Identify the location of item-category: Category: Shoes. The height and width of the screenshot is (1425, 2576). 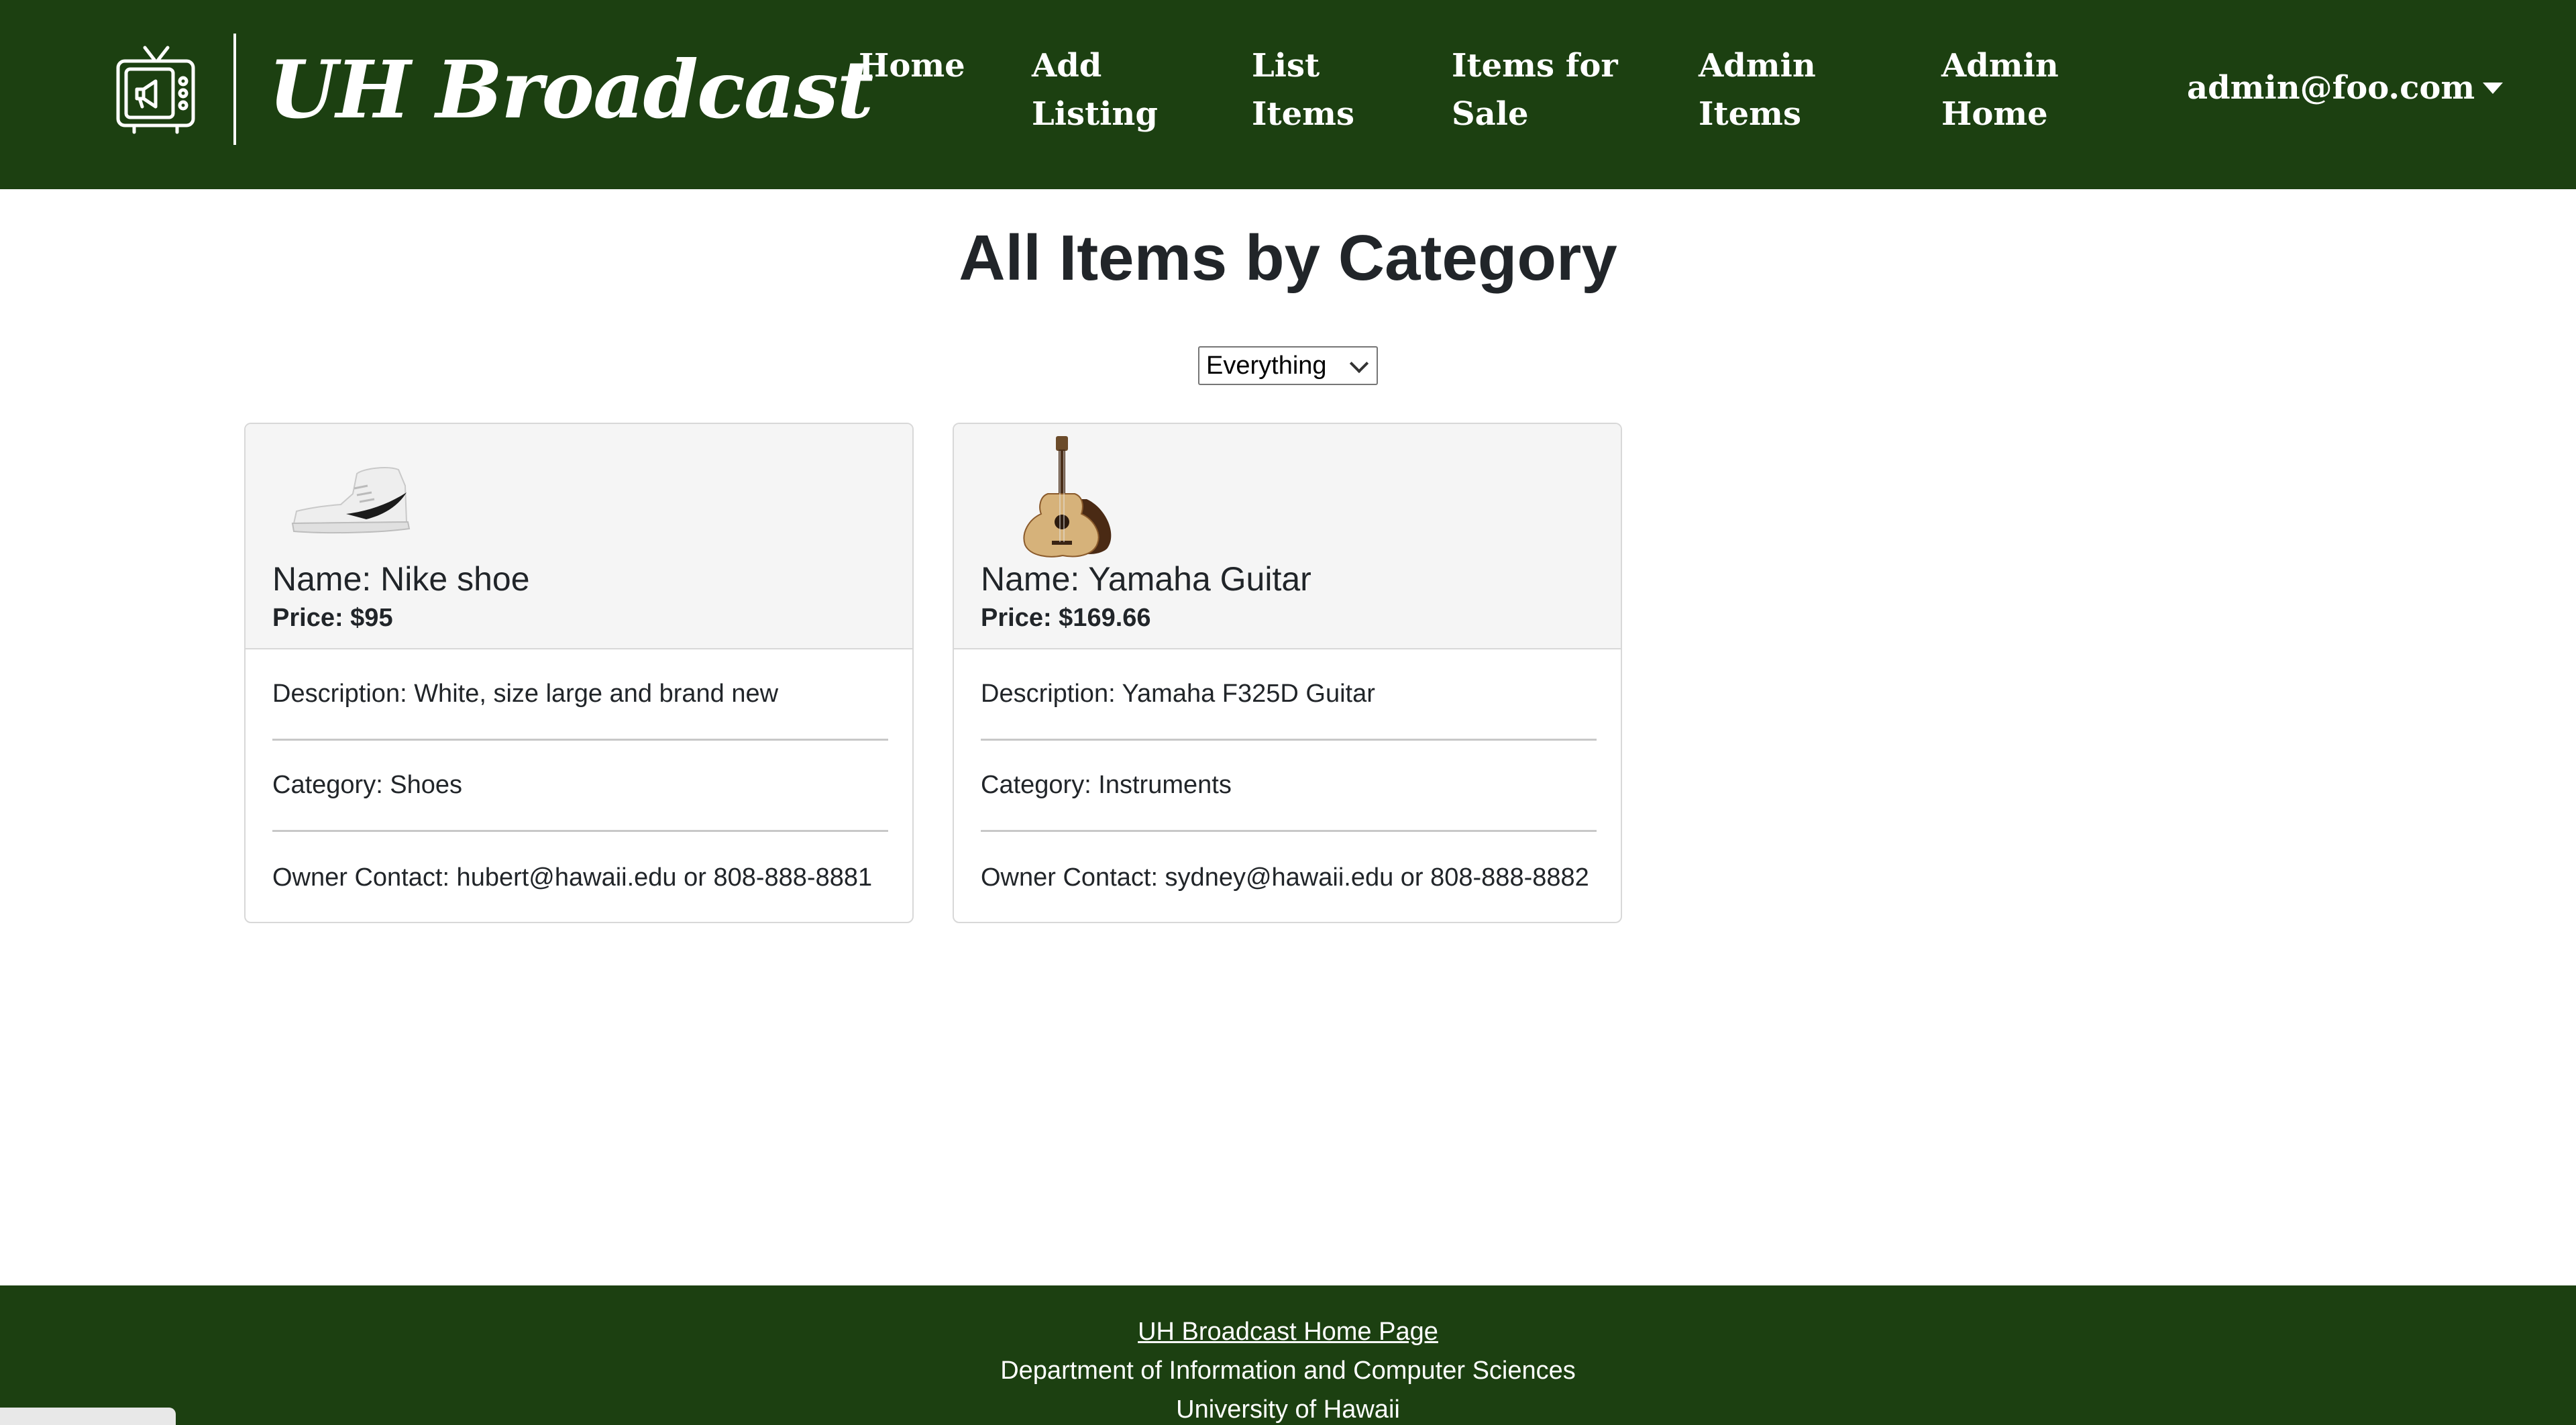
(580, 786).